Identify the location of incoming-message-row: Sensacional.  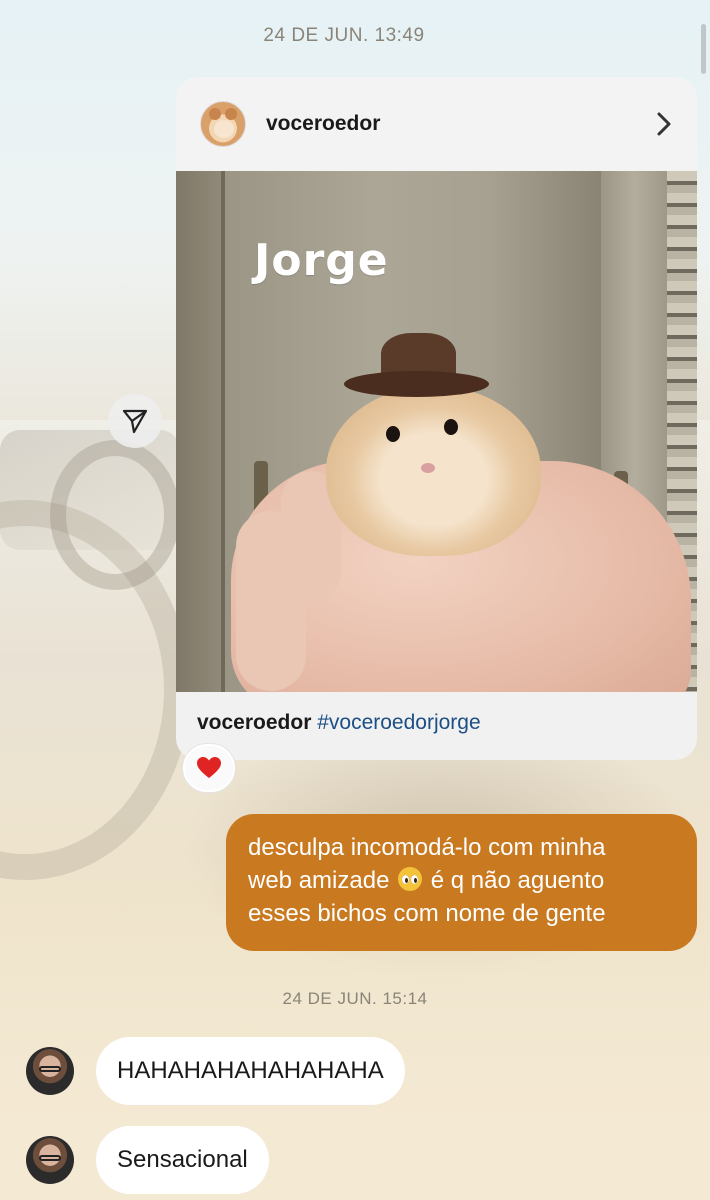
(147, 1160).